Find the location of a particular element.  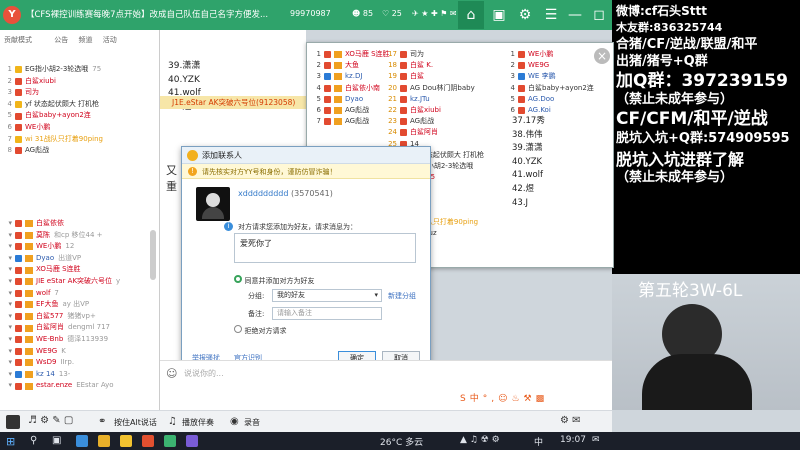

panel-tabs: 贡献模式 公告 频道 活动 is located at coordinates (79, 40).